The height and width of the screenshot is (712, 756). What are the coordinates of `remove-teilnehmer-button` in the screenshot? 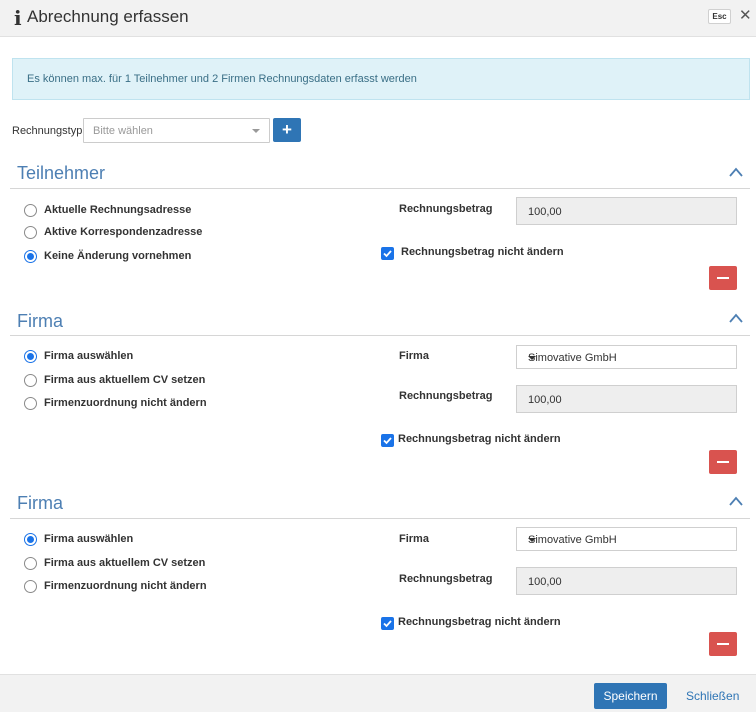 It's located at (723, 278).